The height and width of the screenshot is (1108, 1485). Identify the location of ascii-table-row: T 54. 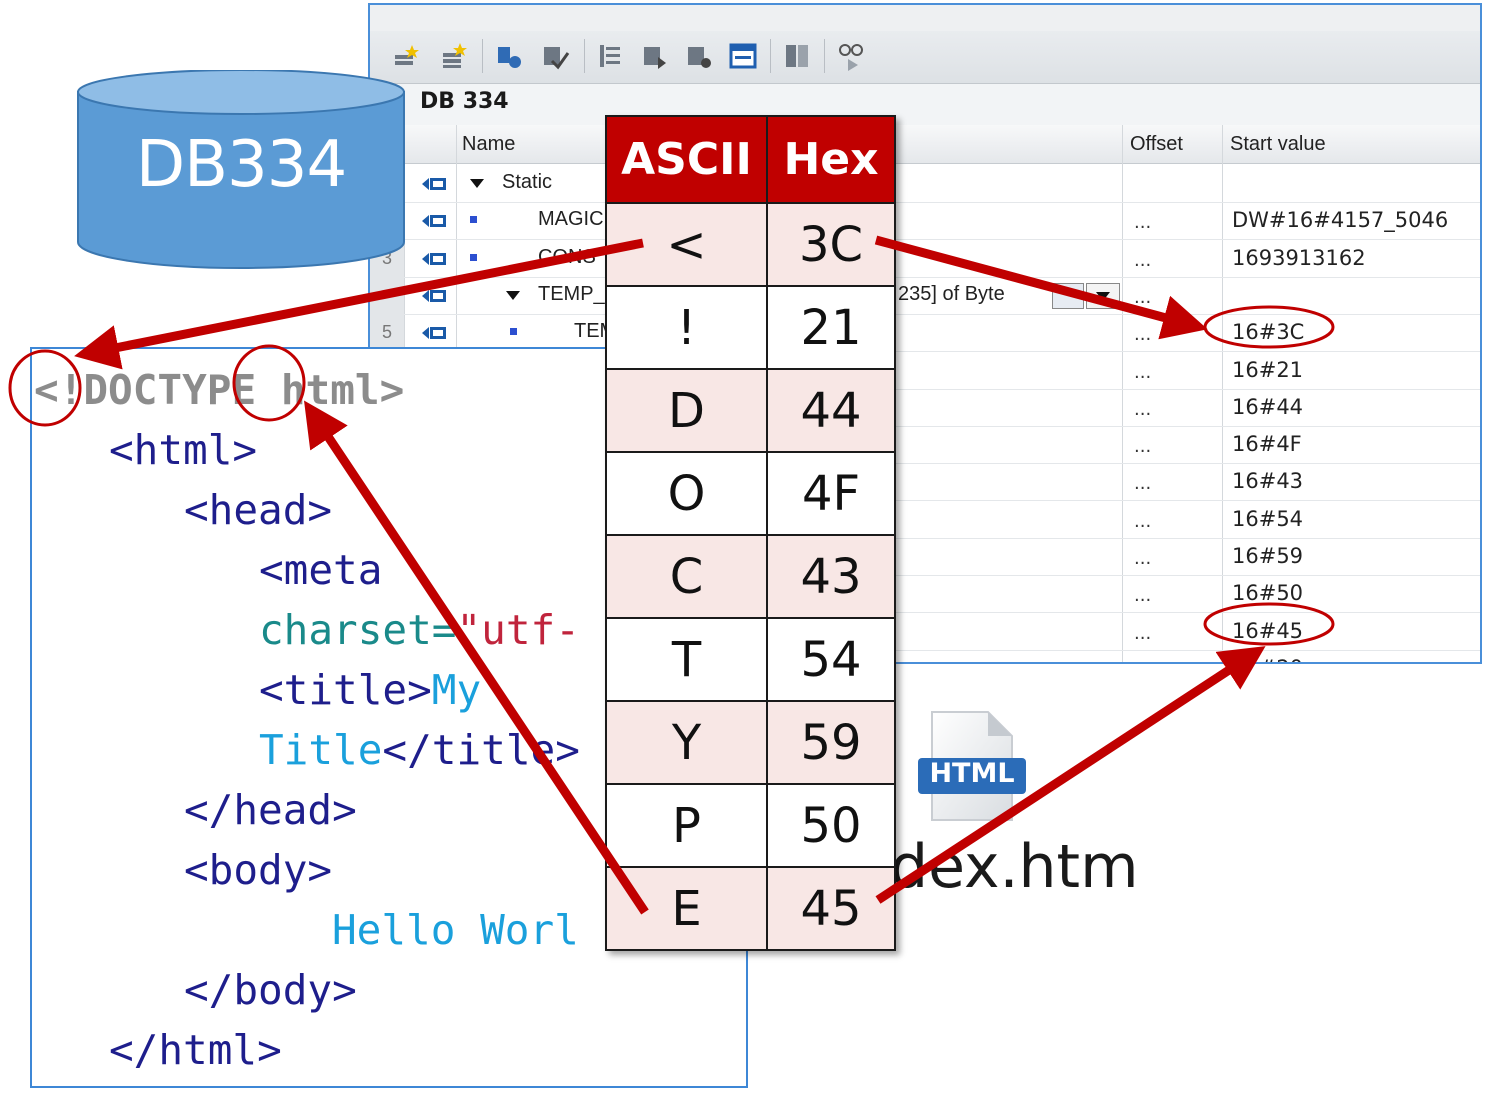
(750, 659).